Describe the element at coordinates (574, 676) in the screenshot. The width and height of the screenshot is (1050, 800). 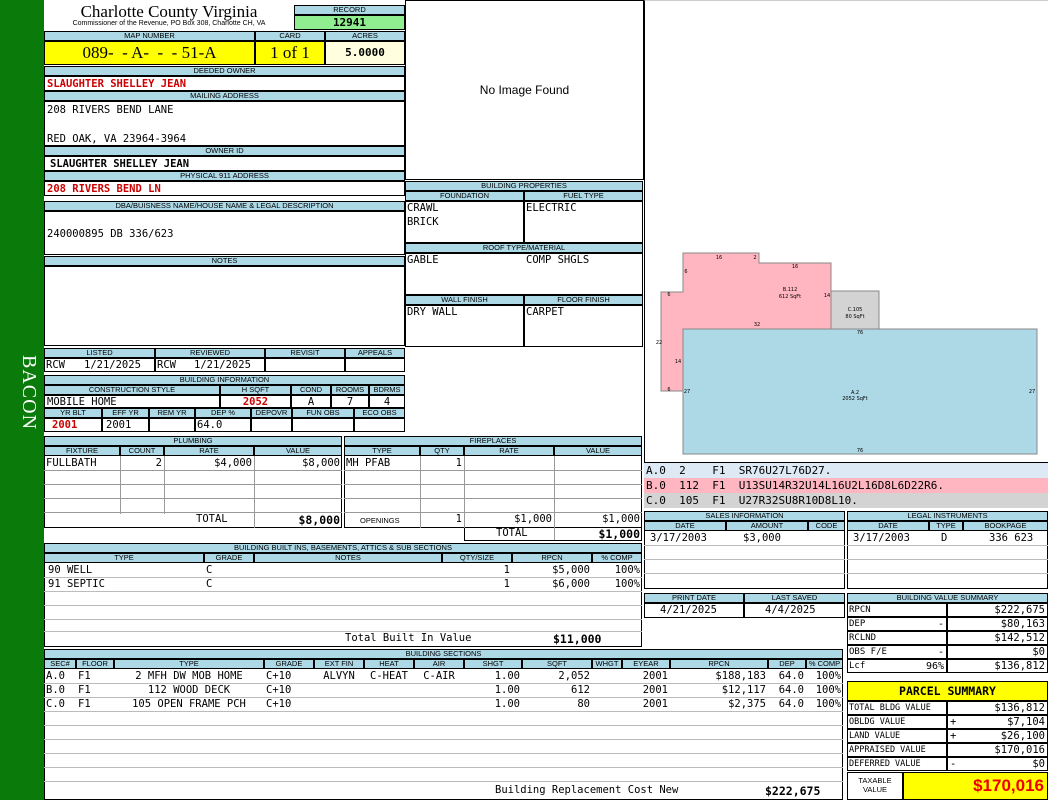
I see `section-cell: 2,052` at that location.